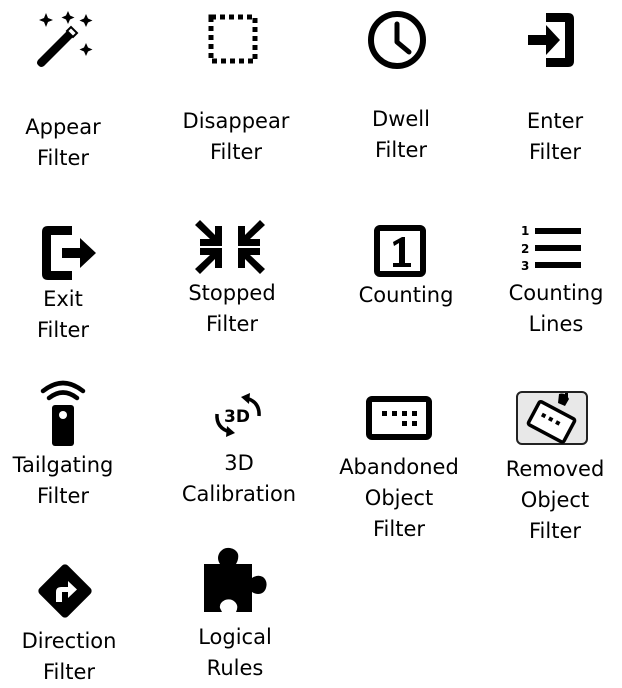  What do you see at coordinates (235, 668) in the screenshot?
I see `label-line: Rules` at bounding box center [235, 668].